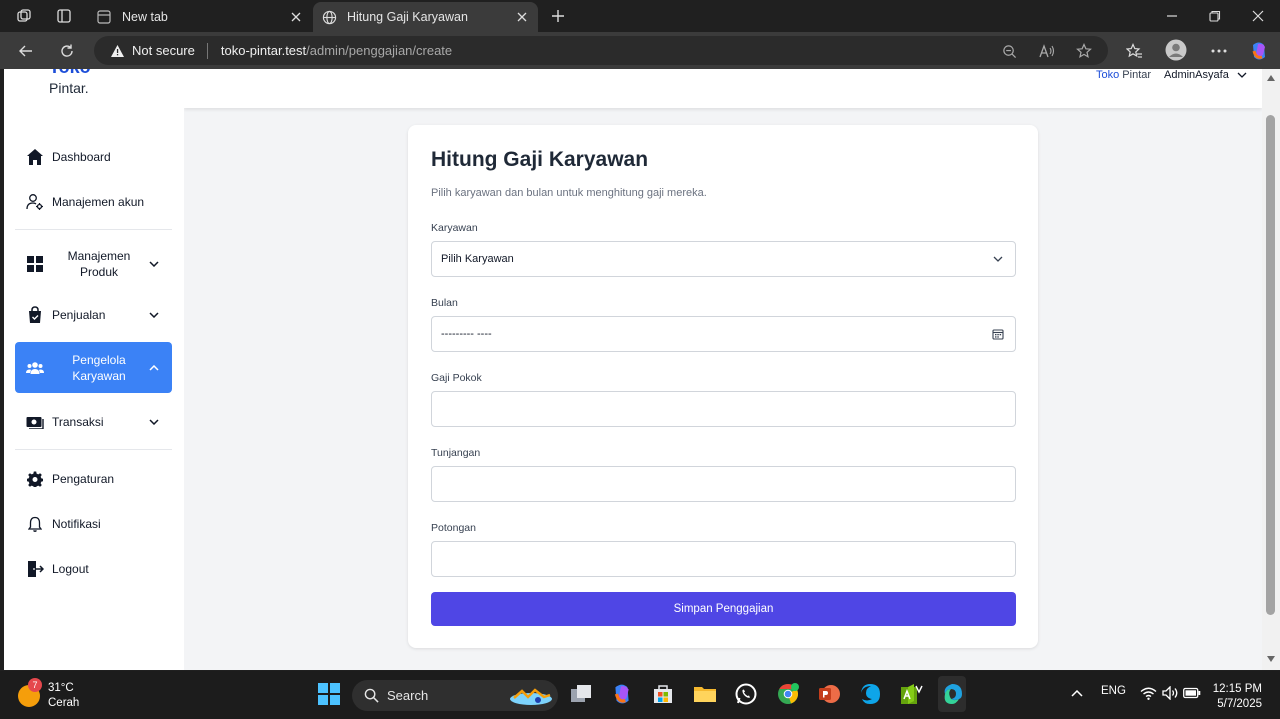 This screenshot has width=1280, height=719. Describe the element at coordinates (870, 694) in the screenshot. I see `edge-dev-icon` at that location.